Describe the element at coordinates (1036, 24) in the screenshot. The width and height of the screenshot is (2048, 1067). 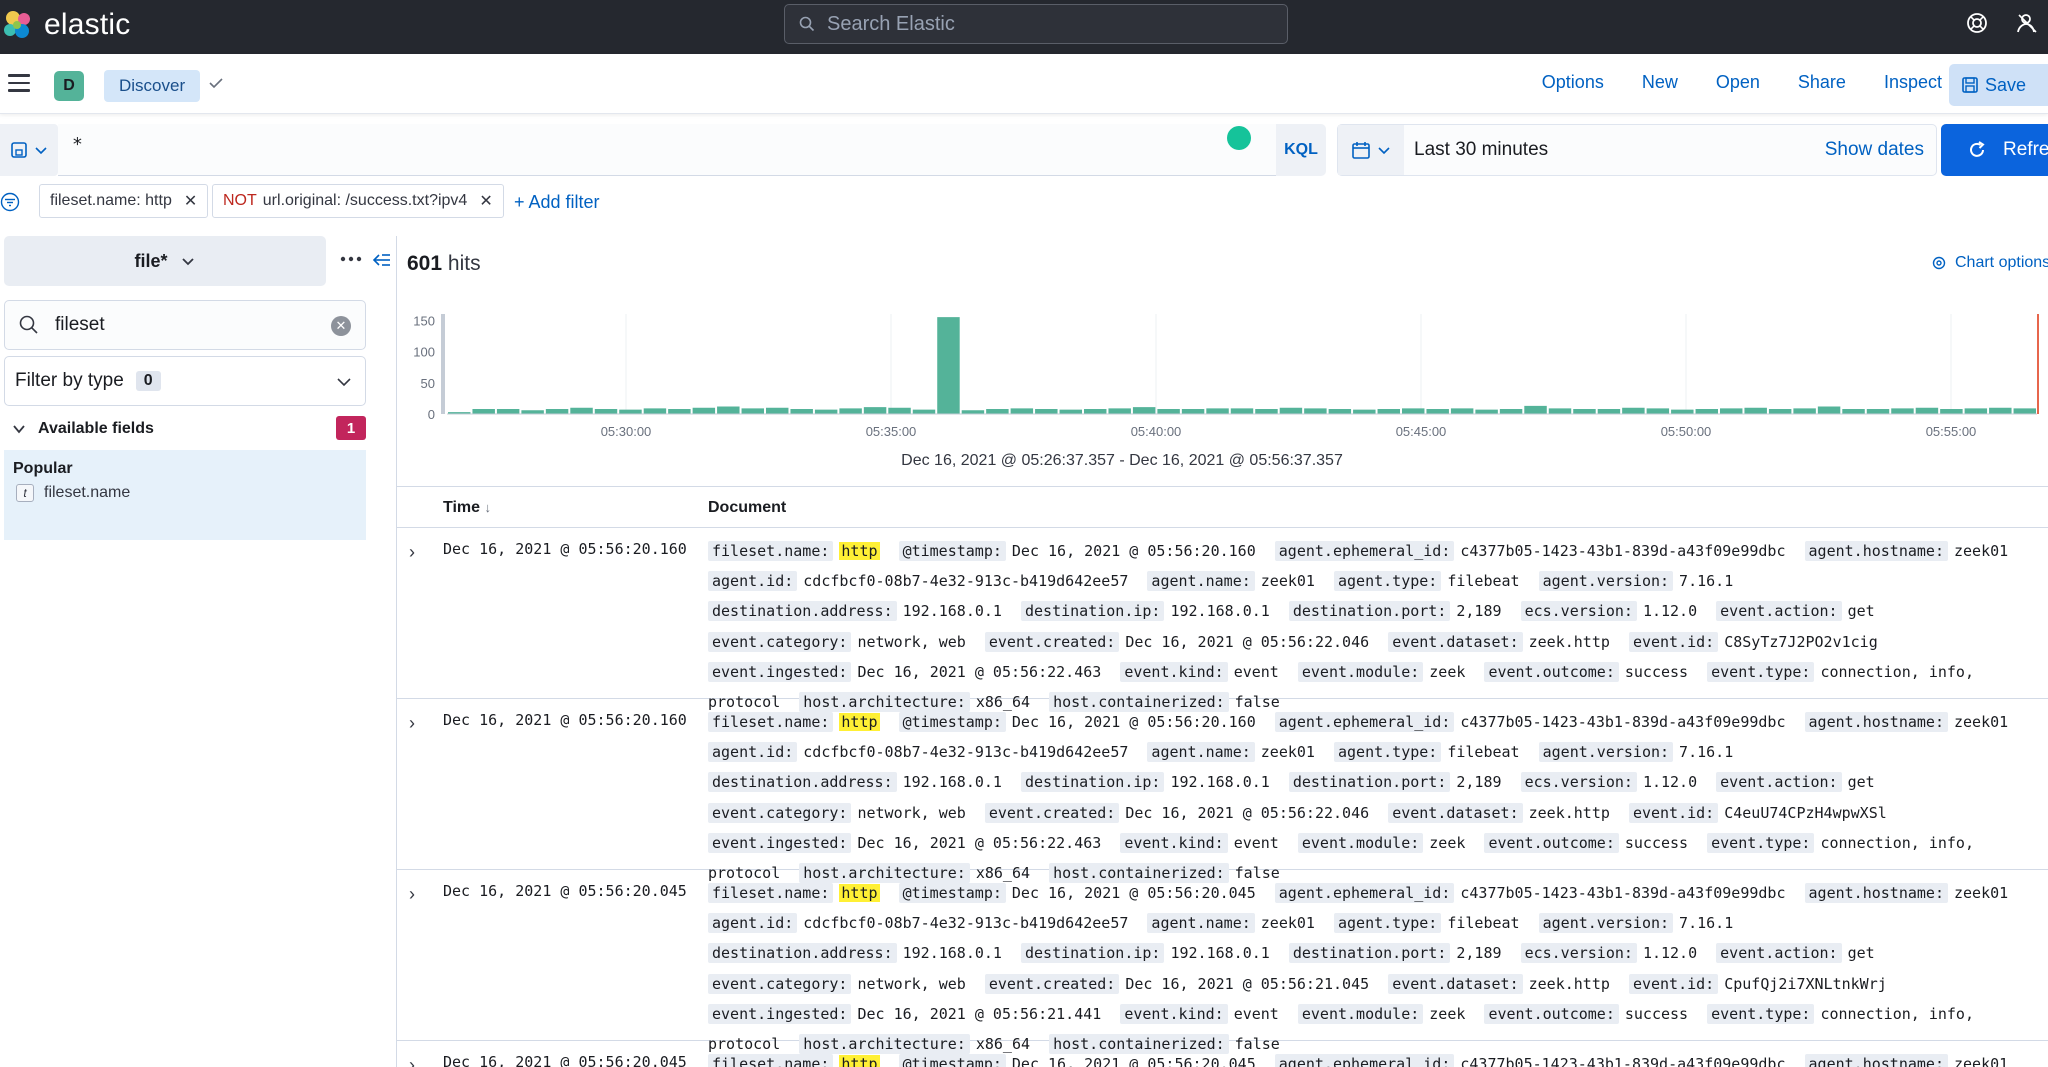
I see `global-search-input: Search Elastic` at that location.